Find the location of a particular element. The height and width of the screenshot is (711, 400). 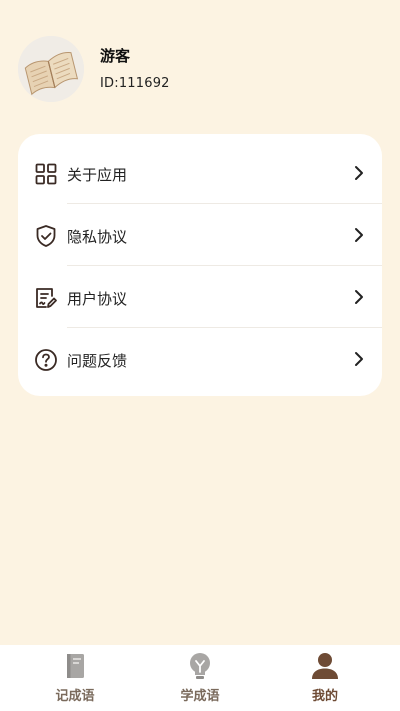

profile-header: 游客 ID:111692 is located at coordinates (198, 71).